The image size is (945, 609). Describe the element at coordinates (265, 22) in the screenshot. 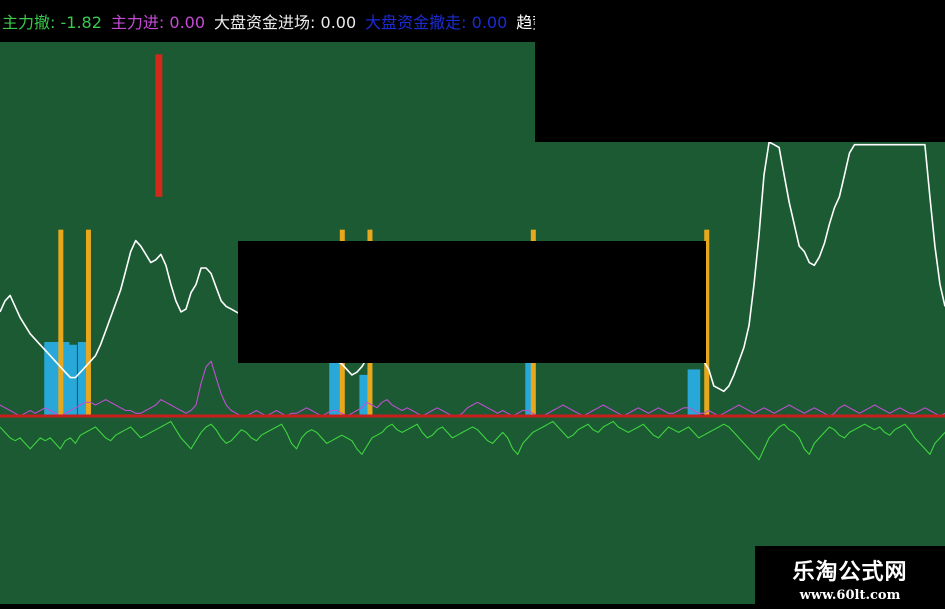

I see `legend-label: 大盘资金进场:` at that location.